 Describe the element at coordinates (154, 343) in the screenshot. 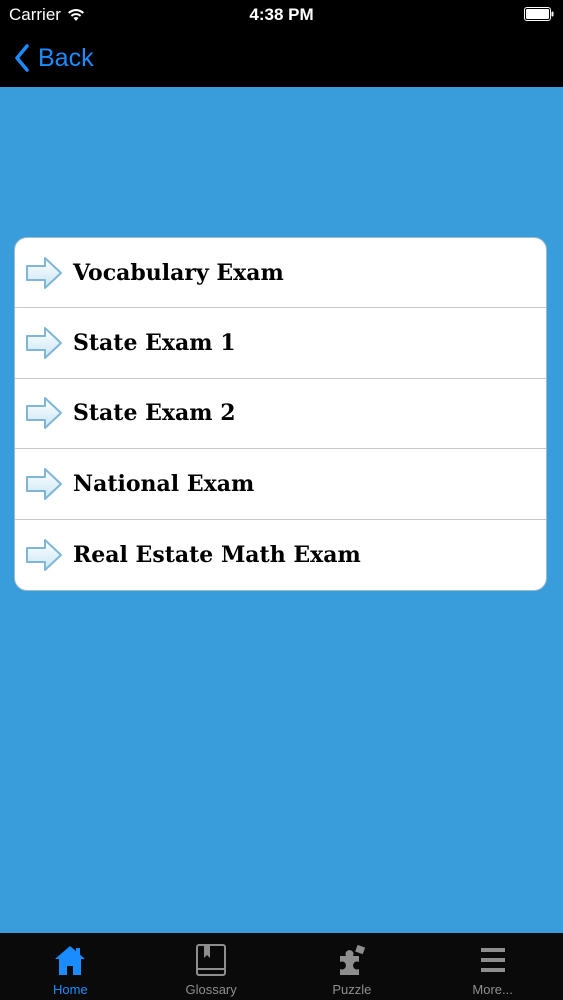

I see `menu-item-label: State Exam 1` at that location.